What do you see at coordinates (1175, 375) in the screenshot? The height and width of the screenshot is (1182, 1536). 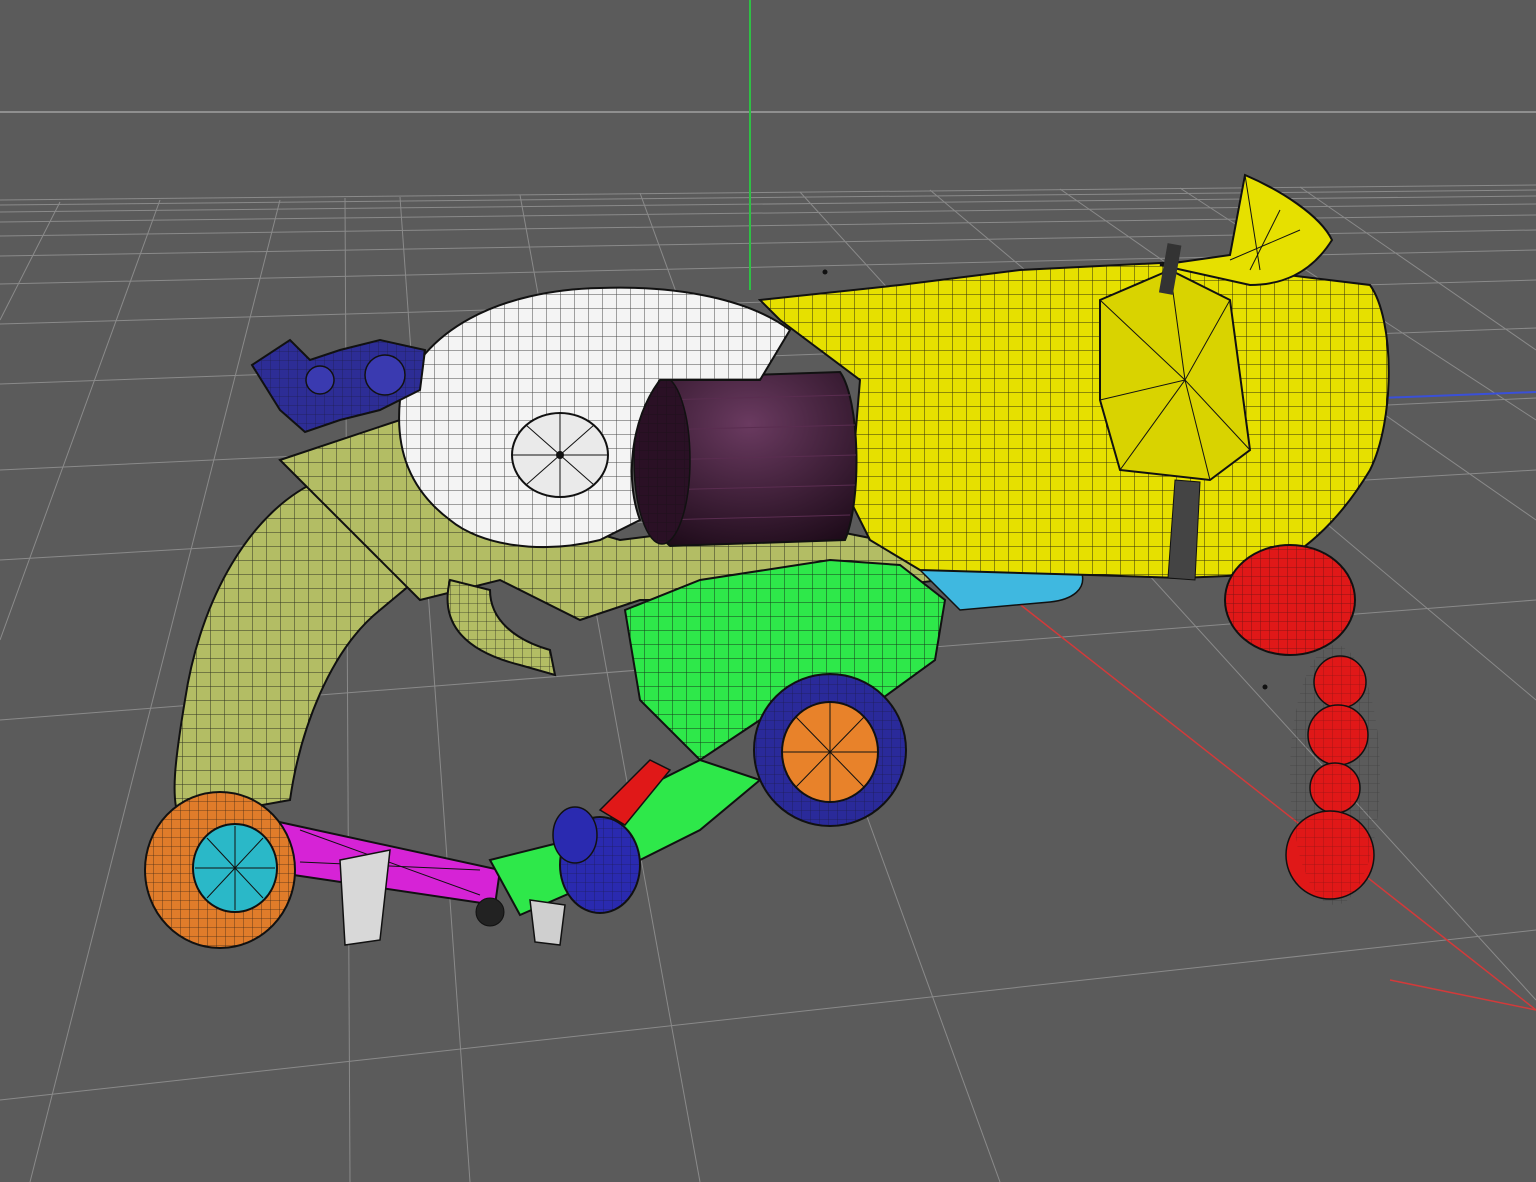 I see `barrel-plate` at bounding box center [1175, 375].